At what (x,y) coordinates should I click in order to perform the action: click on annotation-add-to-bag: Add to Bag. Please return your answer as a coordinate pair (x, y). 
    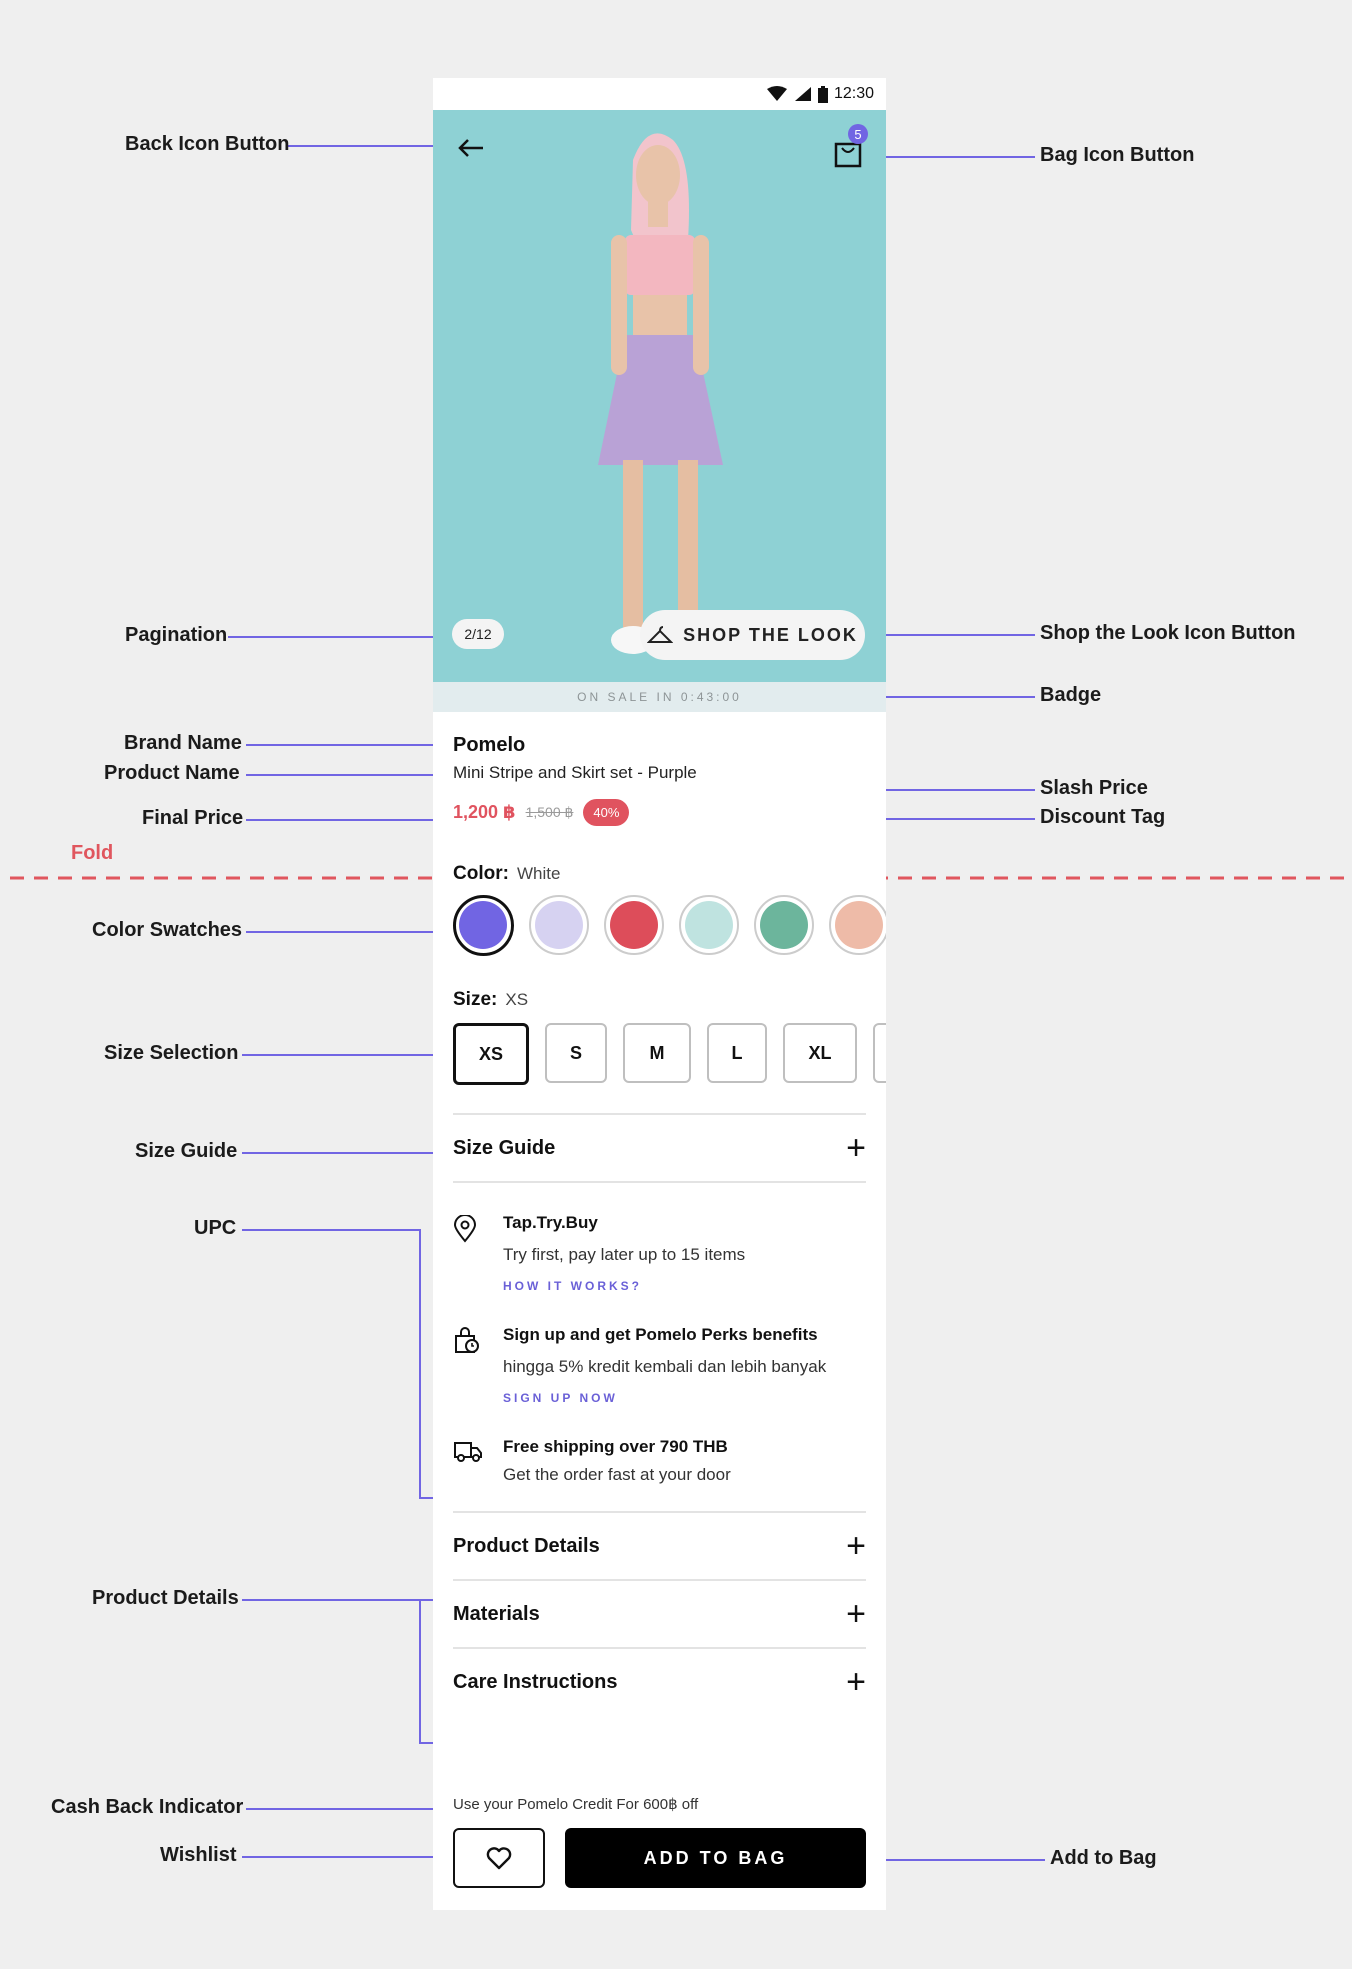
    Looking at the image, I should click on (1103, 1858).